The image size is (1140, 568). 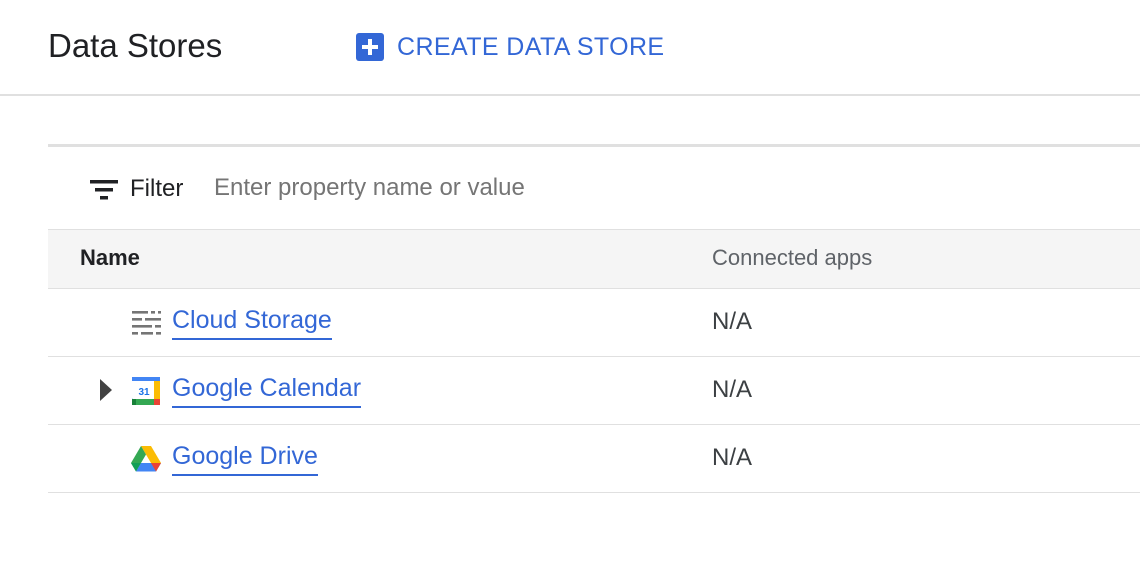 I want to click on column-header-connected-apps: Connected apps, so click(x=792, y=258).